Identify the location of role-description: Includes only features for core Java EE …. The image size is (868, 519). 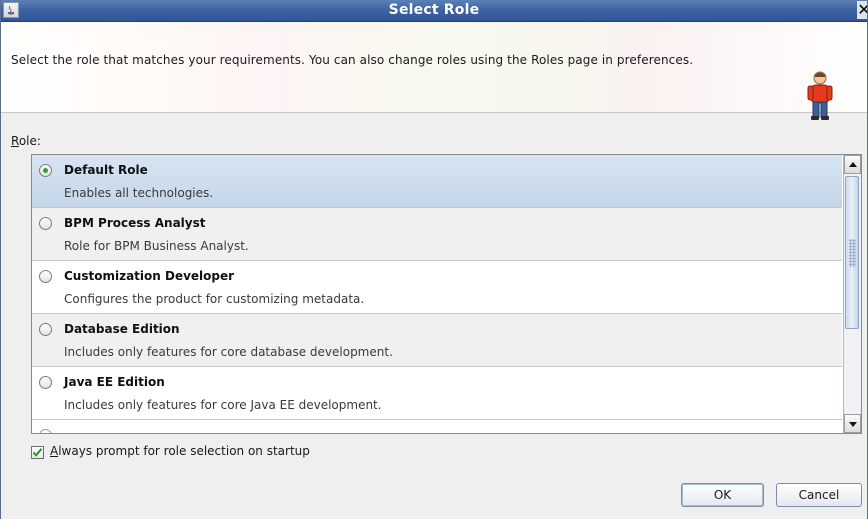
(223, 405).